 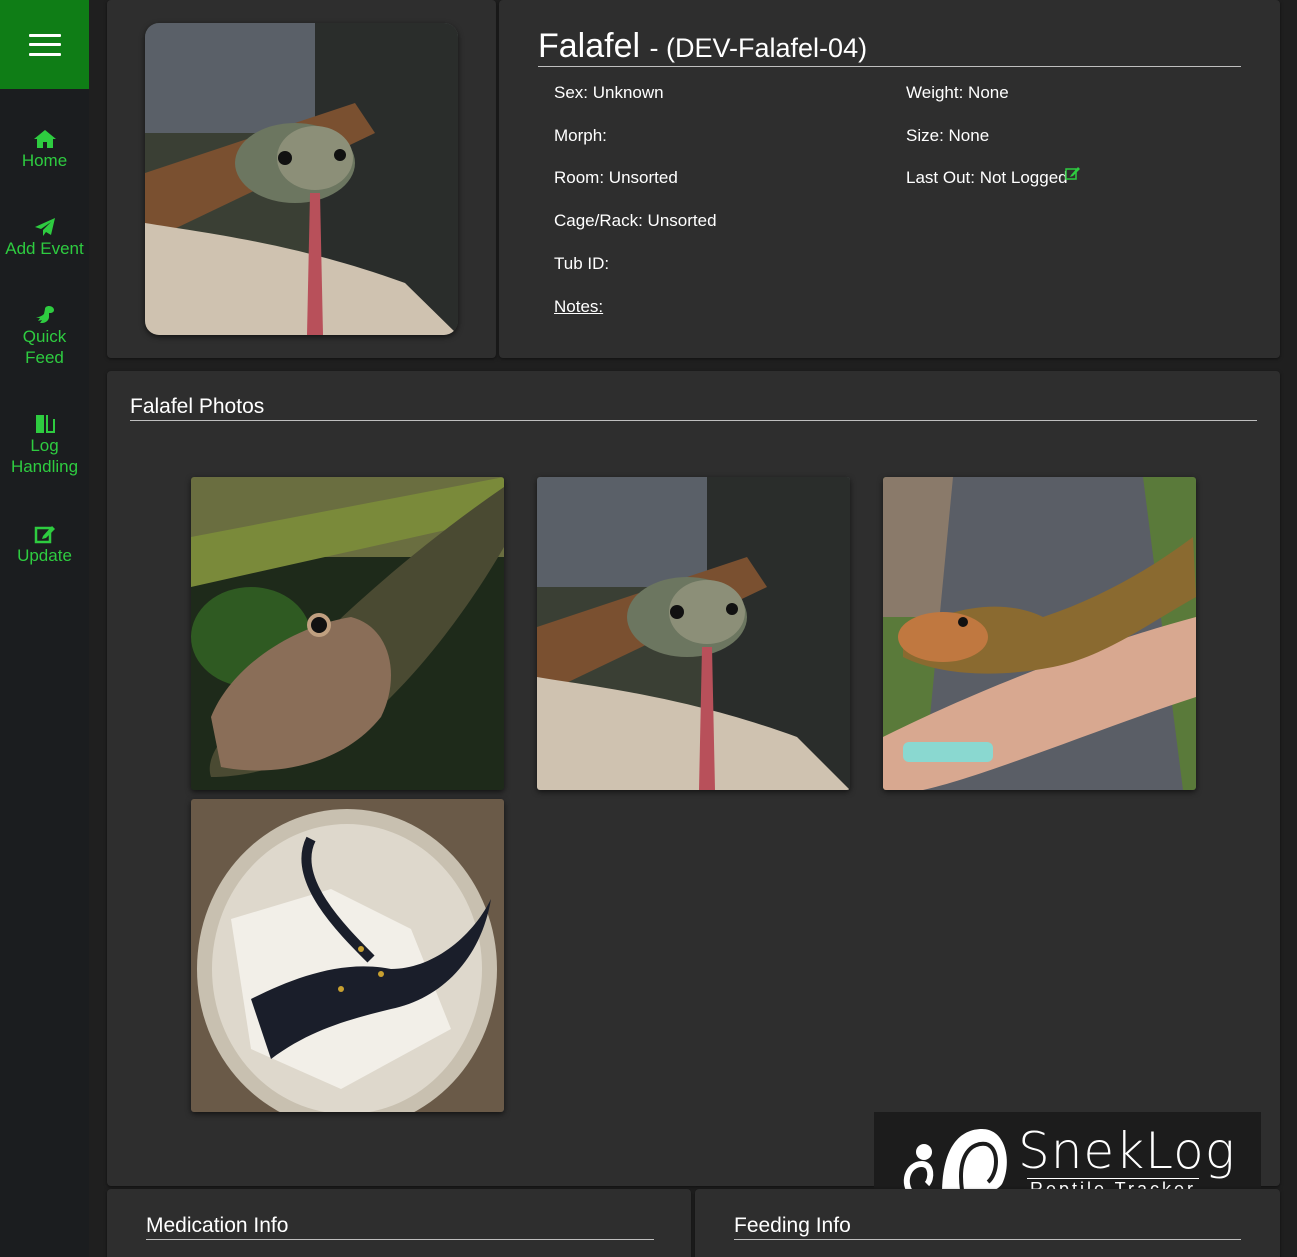 What do you see at coordinates (578, 307) in the screenshot?
I see `notes-link: Notes:` at bounding box center [578, 307].